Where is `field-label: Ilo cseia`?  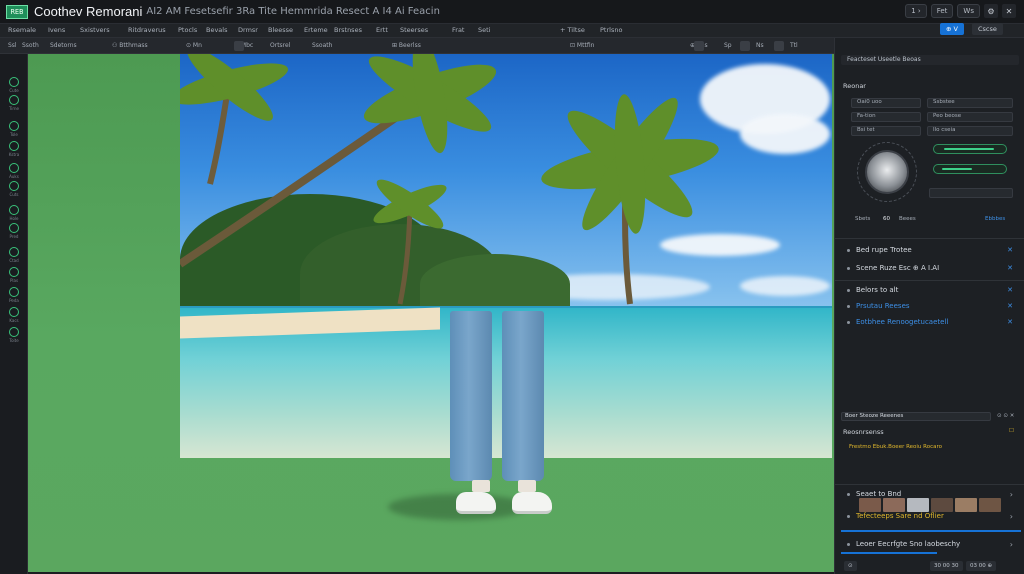
field-label: Ilo cseia is located at coordinates (944, 130).